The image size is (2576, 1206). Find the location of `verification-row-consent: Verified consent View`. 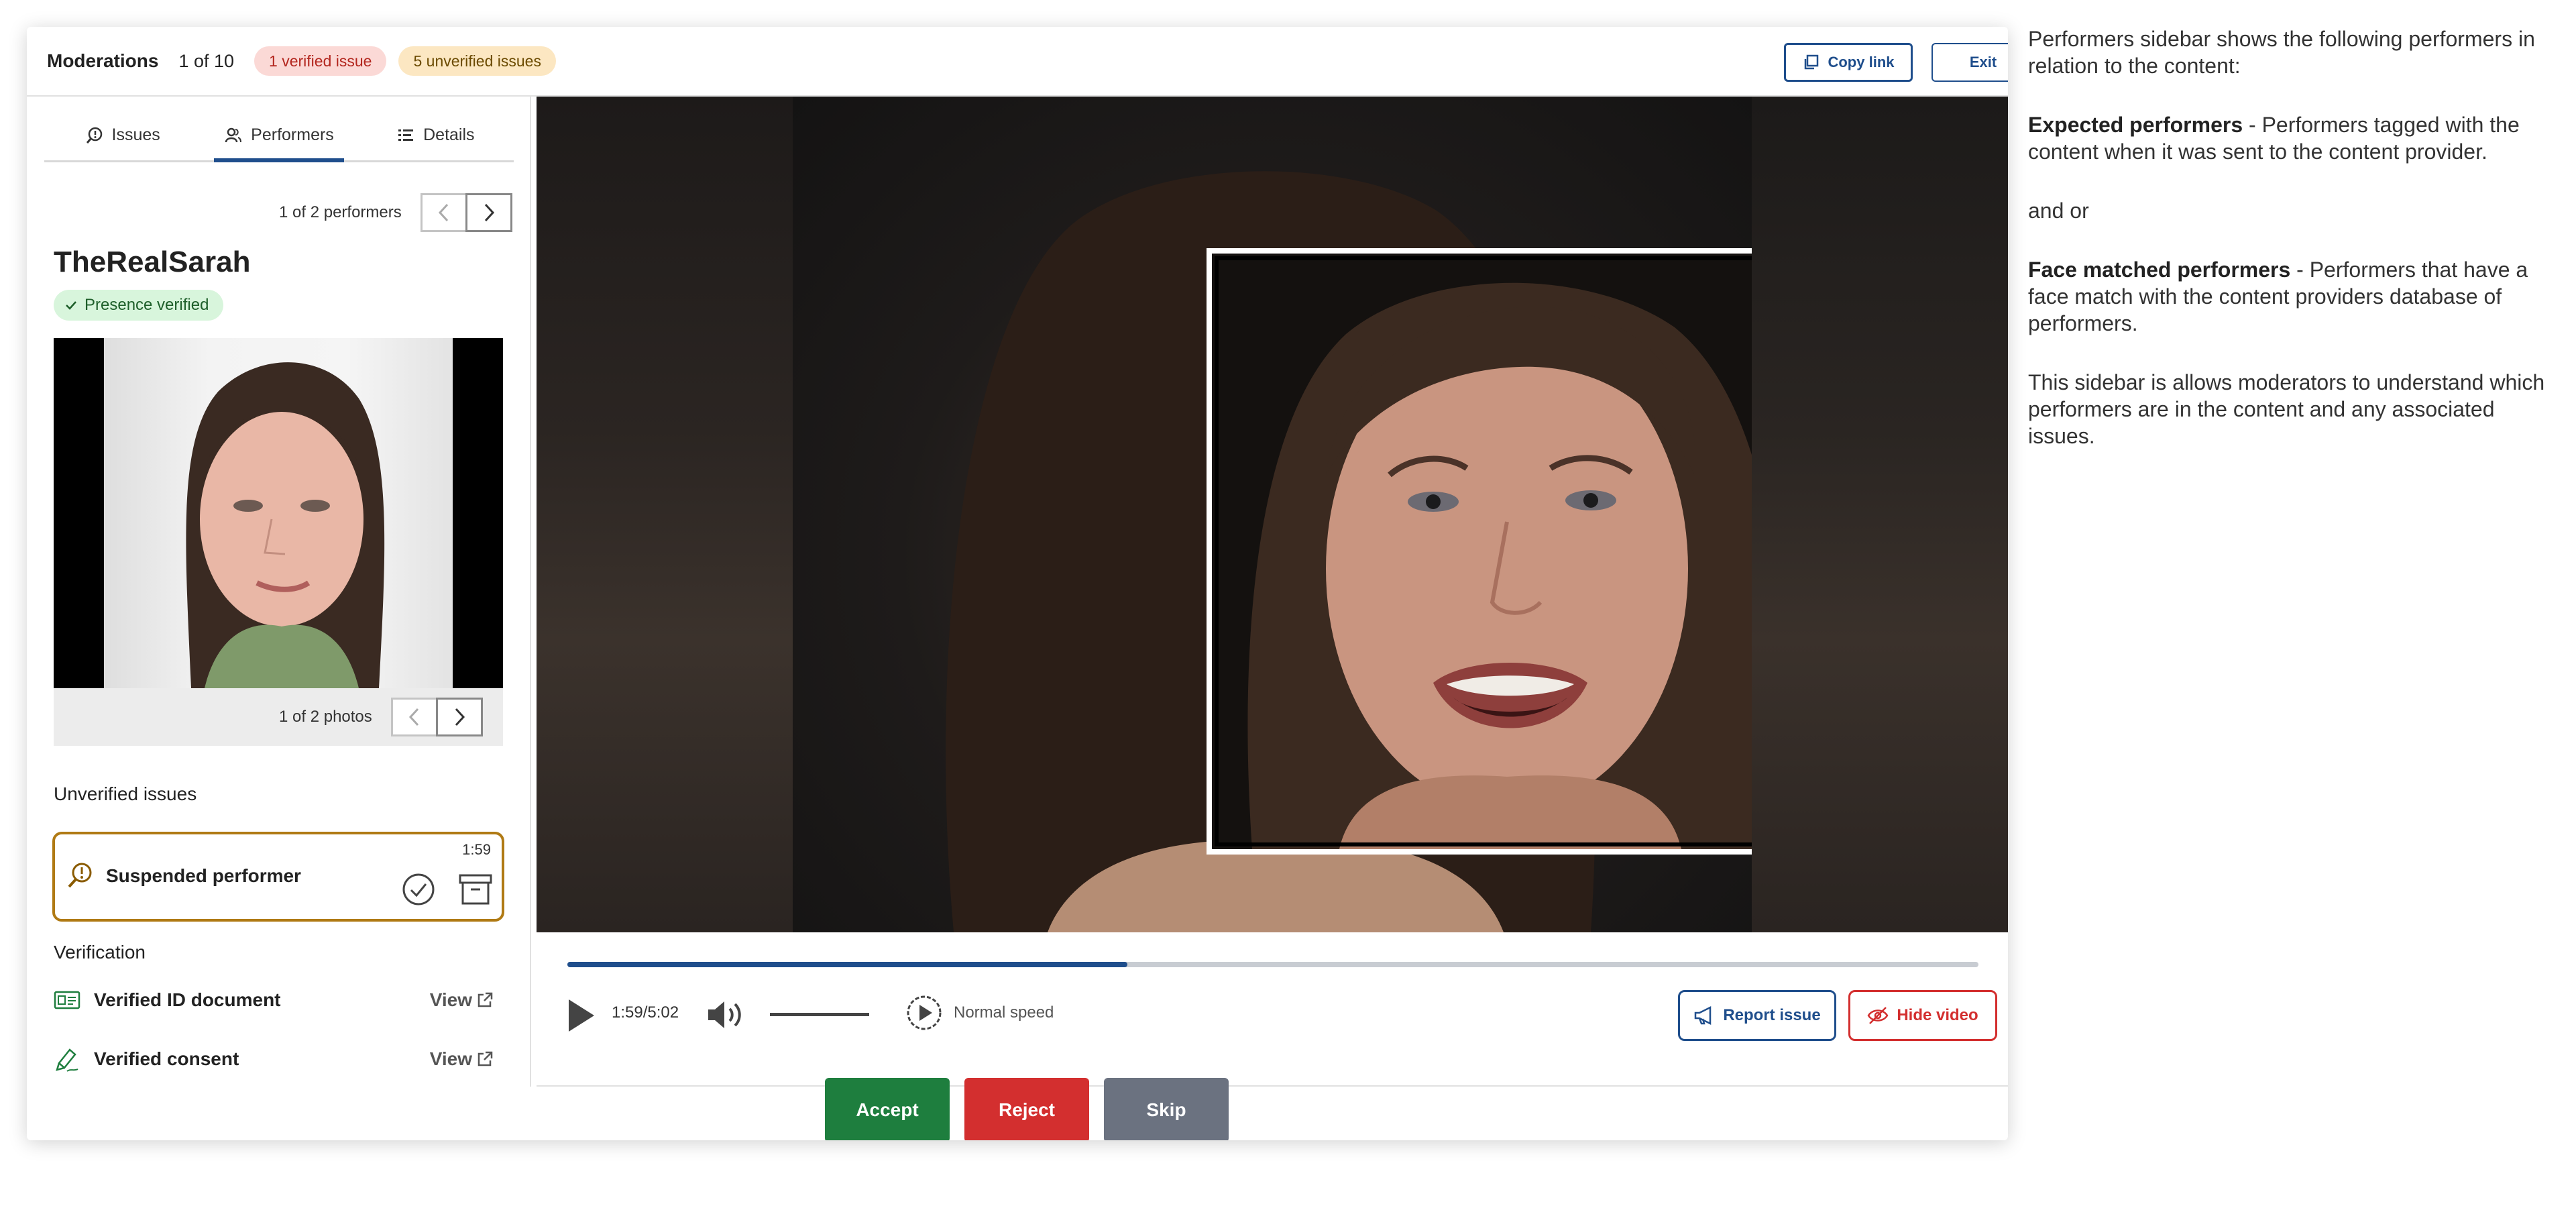

verification-row-consent: Verified consent View is located at coordinates (282, 1059).